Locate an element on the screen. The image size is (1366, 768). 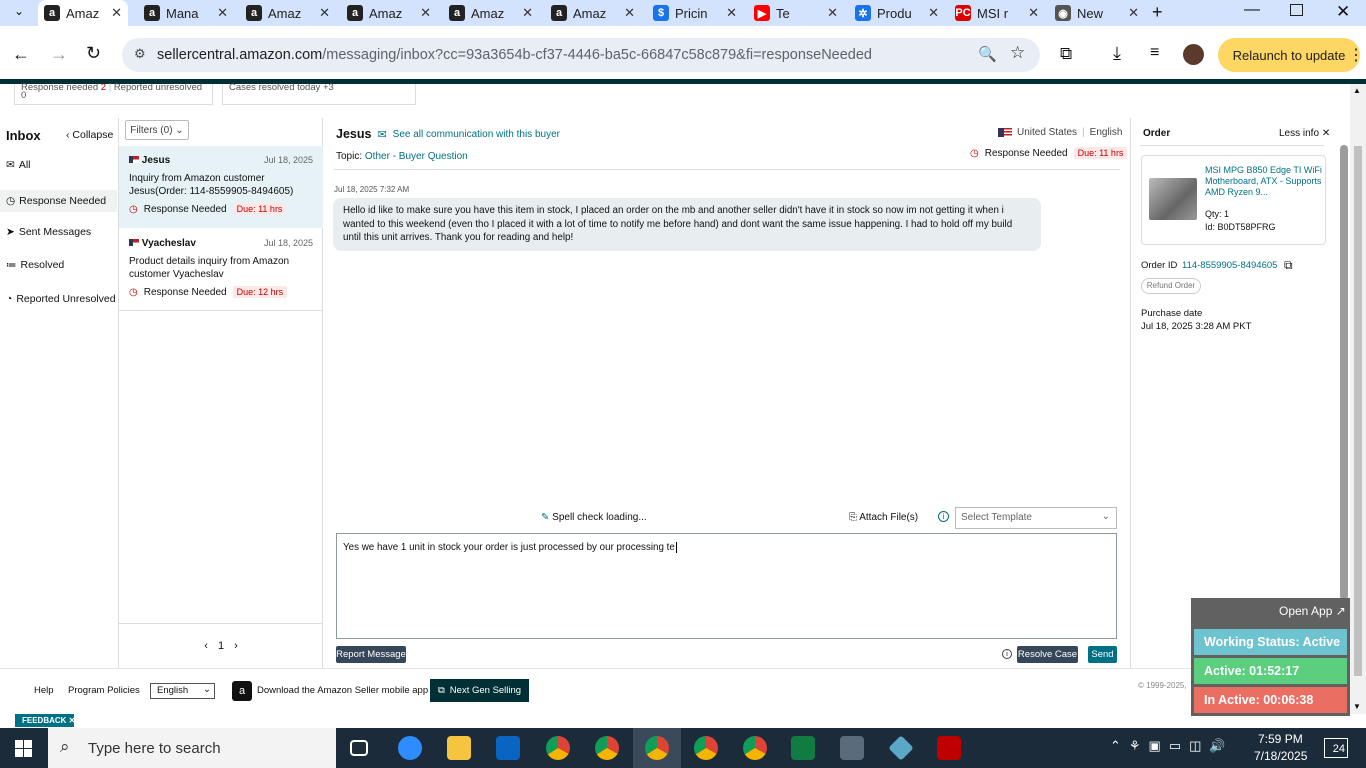
resolve-case-button: Resolve Case is located at coordinates (1047, 654).